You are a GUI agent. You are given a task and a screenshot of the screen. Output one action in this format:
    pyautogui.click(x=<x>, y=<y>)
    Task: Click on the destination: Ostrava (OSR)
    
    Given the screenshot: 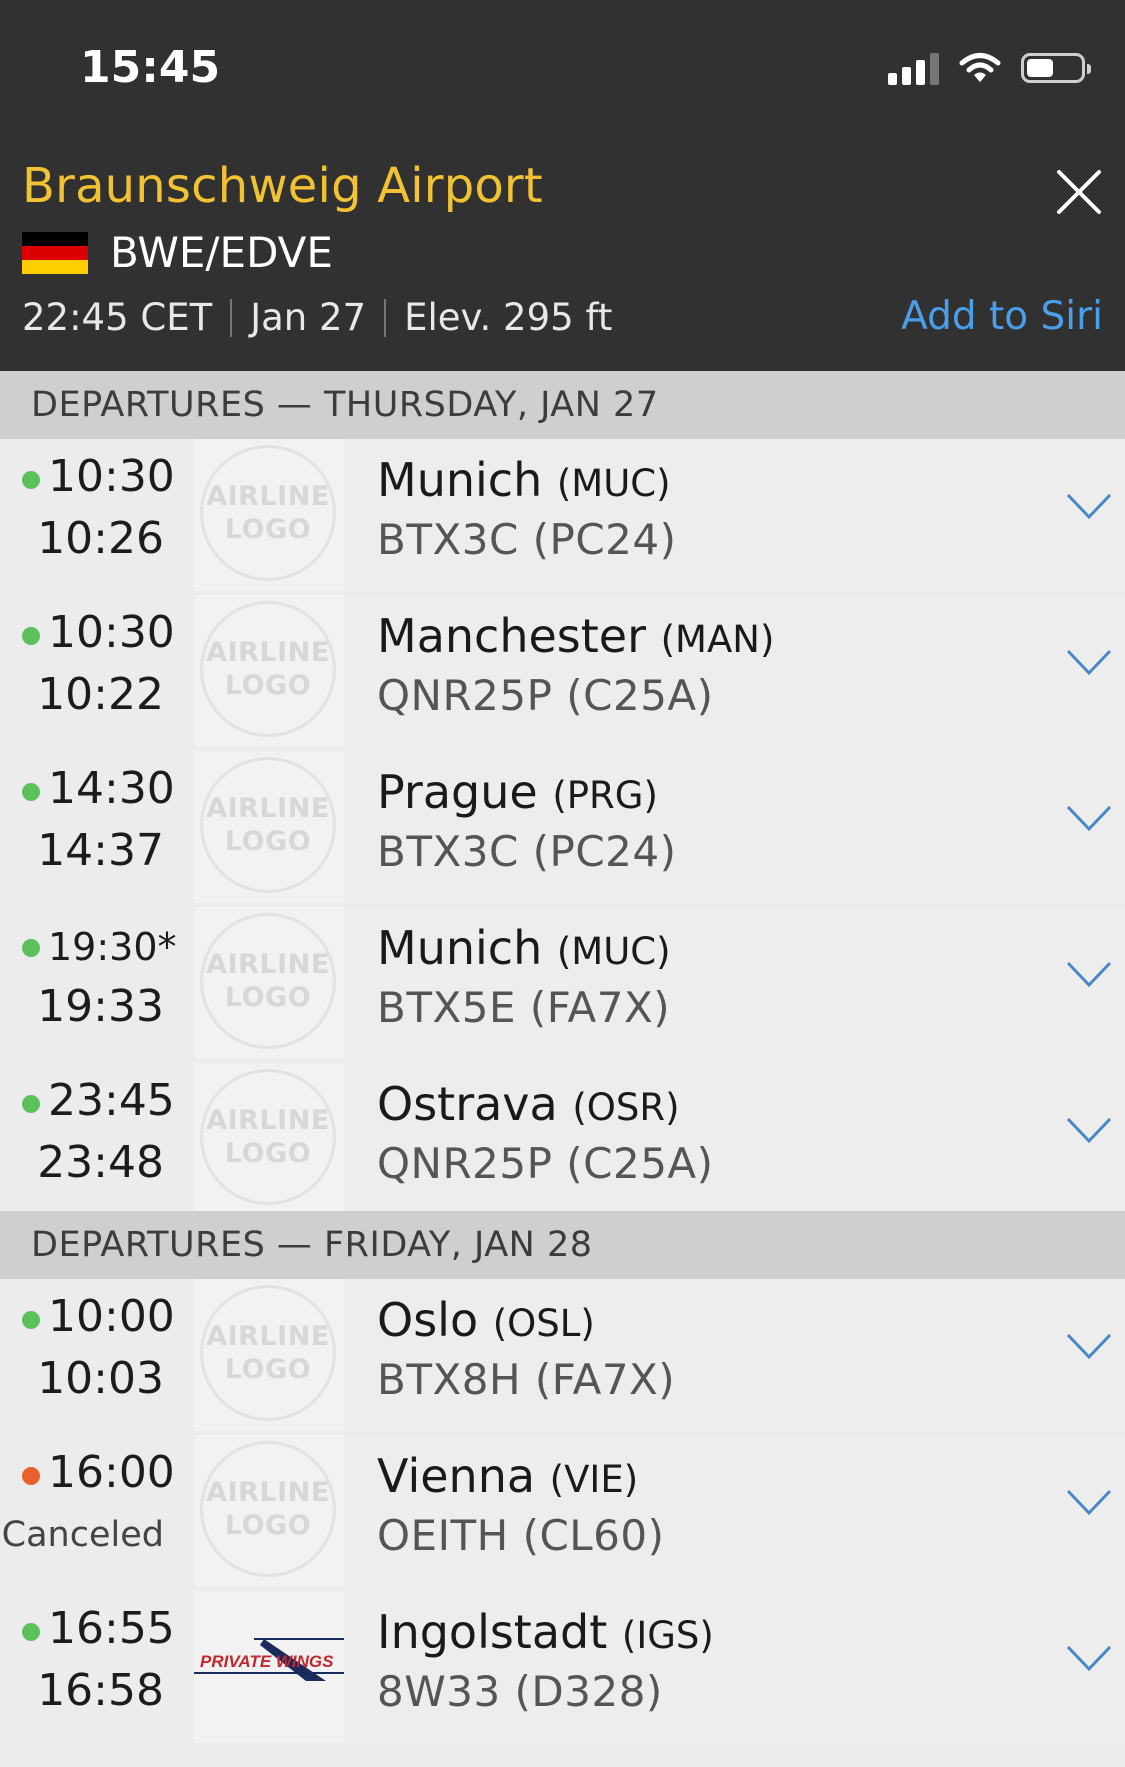 What is the action you would take?
    pyautogui.click(x=528, y=1104)
    